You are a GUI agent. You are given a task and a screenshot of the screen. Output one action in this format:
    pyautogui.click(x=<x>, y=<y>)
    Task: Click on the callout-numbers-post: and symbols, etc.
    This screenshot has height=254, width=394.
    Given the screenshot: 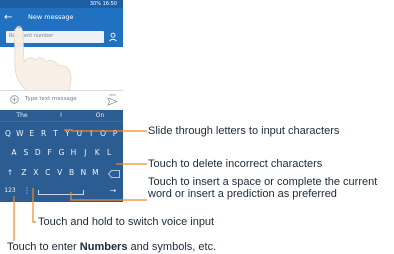 What is the action you would take?
    pyautogui.click(x=172, y=247)
    